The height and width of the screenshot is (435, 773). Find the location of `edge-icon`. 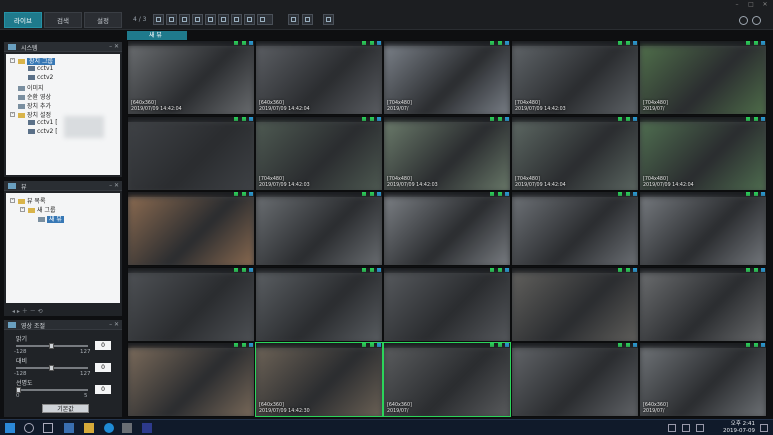

edge-icon is located at coordinates (109, 428).